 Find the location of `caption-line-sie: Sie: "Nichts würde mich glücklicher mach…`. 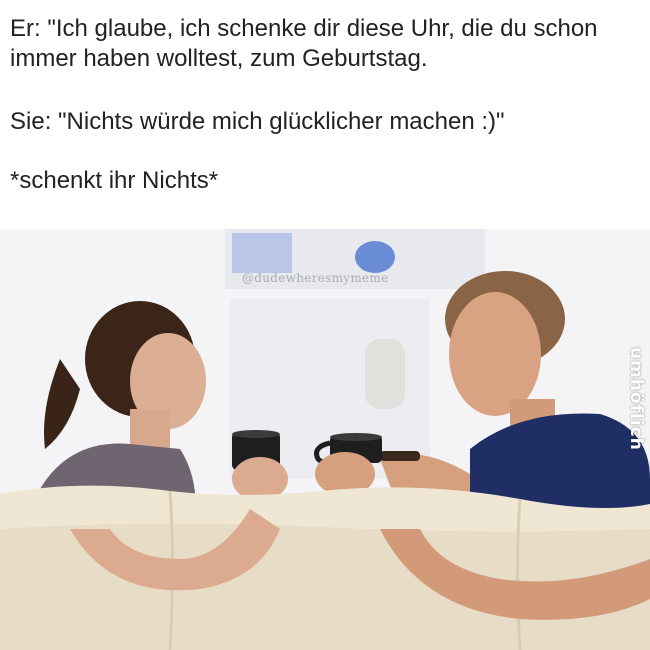

caption-line-sie: Sie: "Nichts würde mich glücklicher mach… is located at coordinates (257, 121).